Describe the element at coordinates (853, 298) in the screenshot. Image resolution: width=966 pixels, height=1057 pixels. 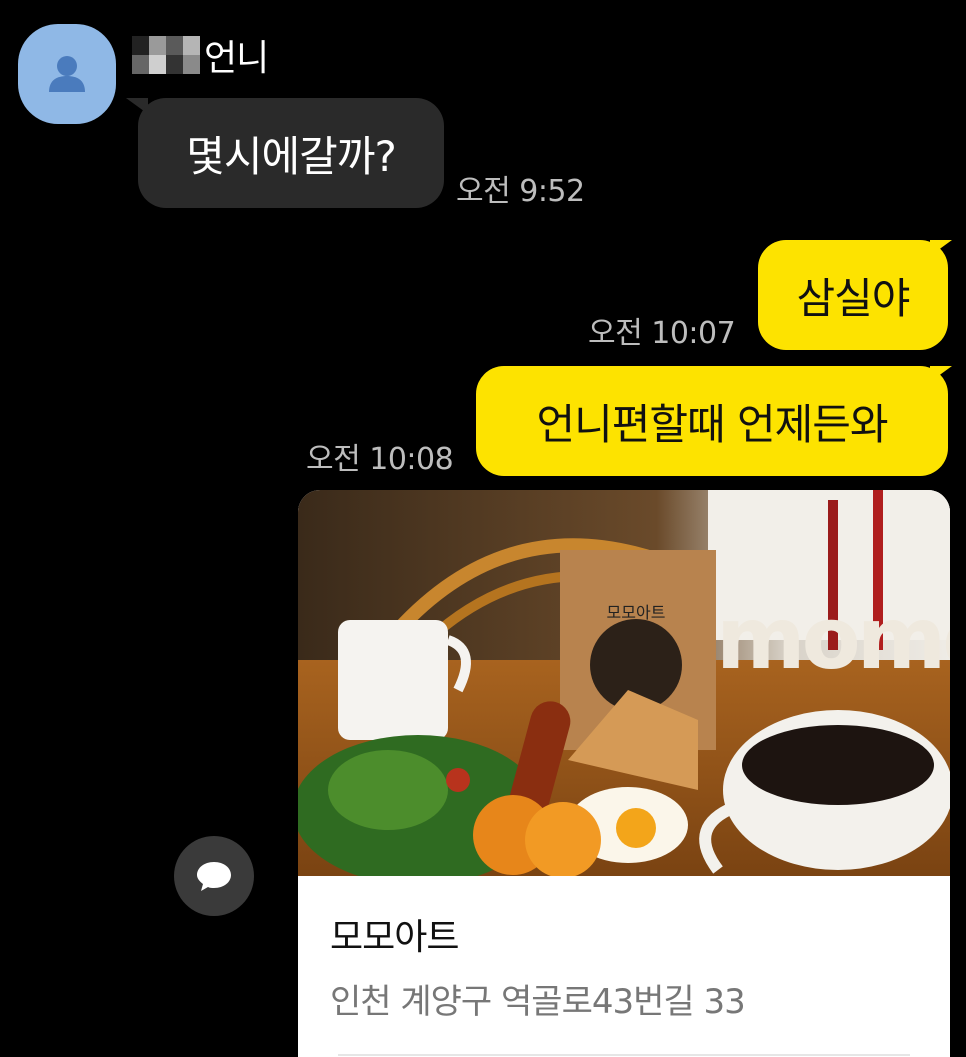
I see `outgoing-message-text: 삼실야` at that location.